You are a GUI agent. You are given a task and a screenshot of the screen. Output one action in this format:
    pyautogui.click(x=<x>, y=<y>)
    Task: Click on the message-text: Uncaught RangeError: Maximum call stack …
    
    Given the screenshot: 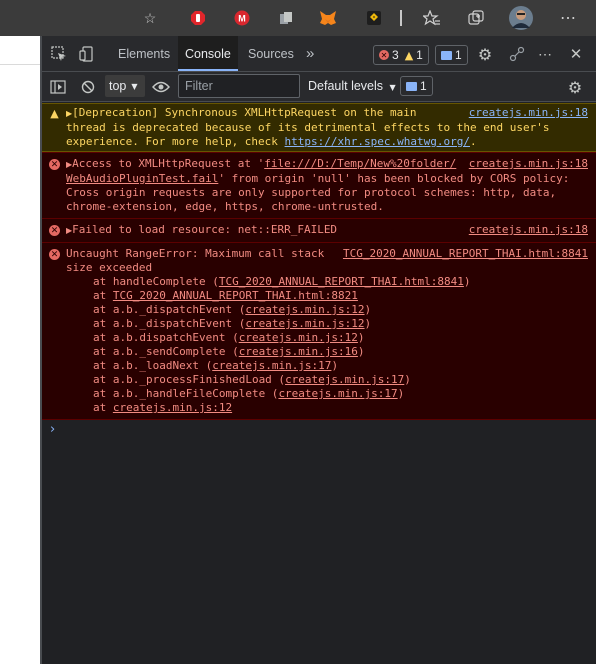 What is the action you would take?
    pyautogui.click(x=195, y=260)
    